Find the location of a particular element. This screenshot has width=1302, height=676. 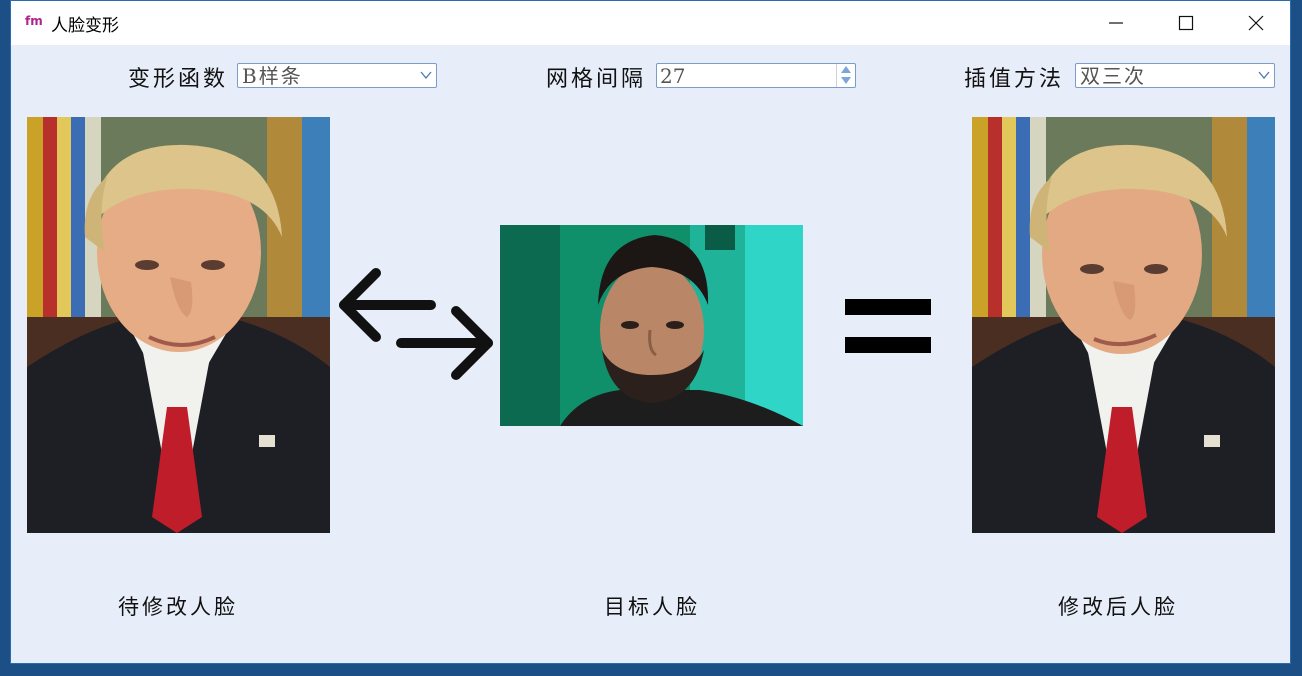

warp-function-select: B样条 is located at coordinates (337, 75).